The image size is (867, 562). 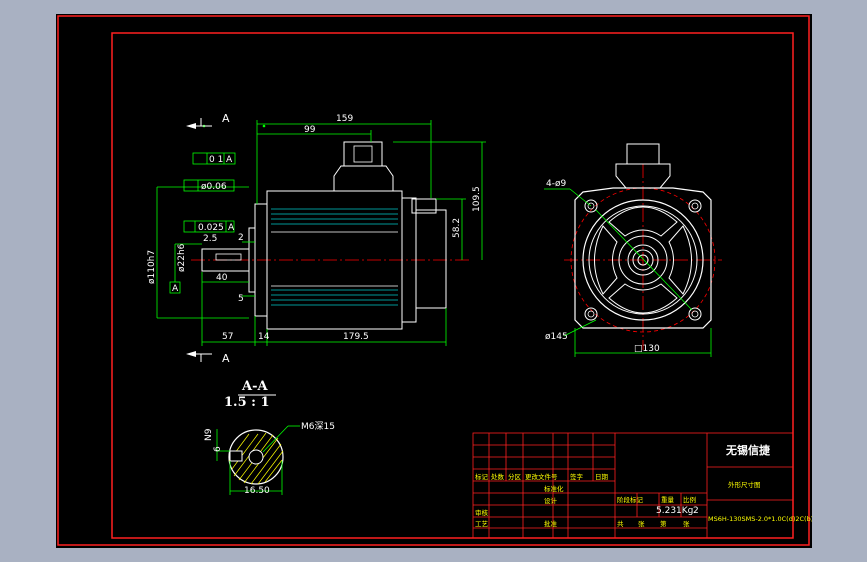 What do you see at coordinates (310, 130) in the screenshot?
I see `dim-99: 99` at bounding box center [310, 130].